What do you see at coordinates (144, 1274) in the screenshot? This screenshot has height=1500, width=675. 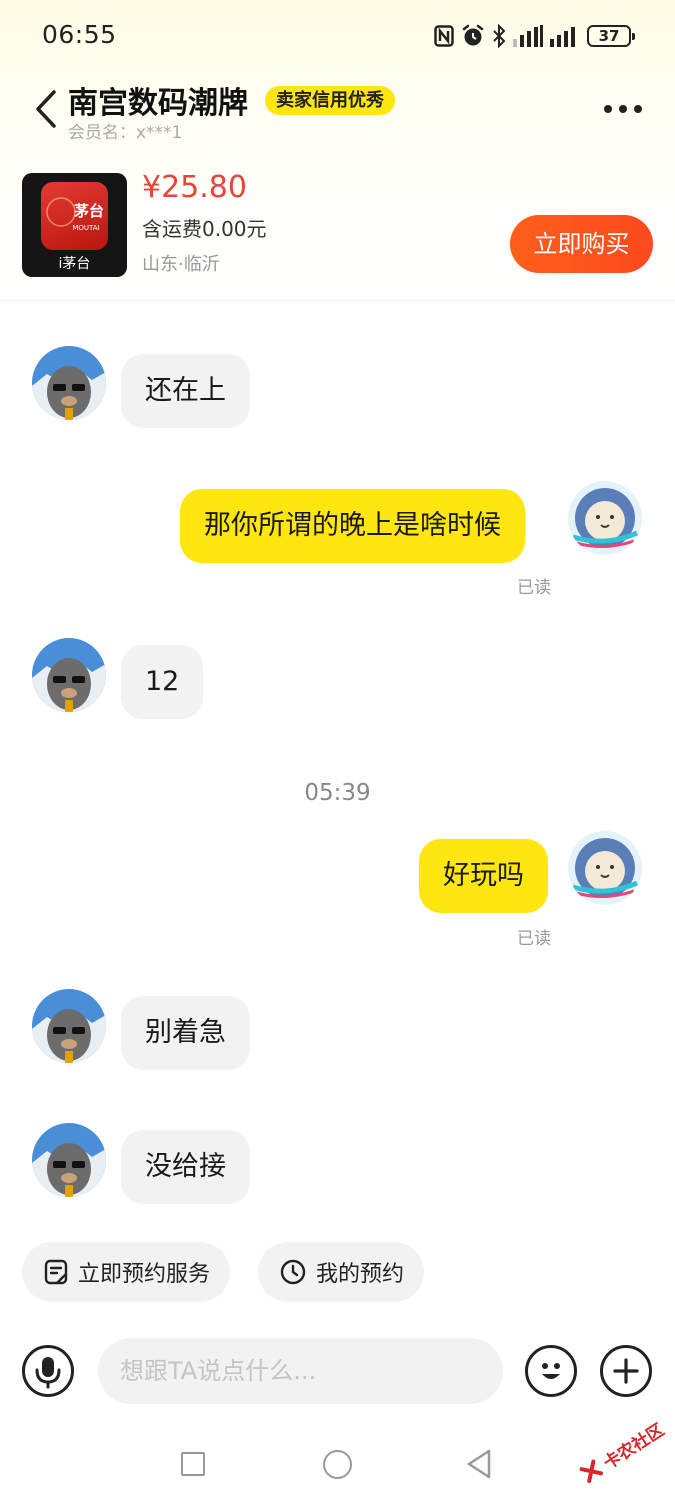 I see `chip-label: 立即预约服务` at bounding box center [144, 1274].